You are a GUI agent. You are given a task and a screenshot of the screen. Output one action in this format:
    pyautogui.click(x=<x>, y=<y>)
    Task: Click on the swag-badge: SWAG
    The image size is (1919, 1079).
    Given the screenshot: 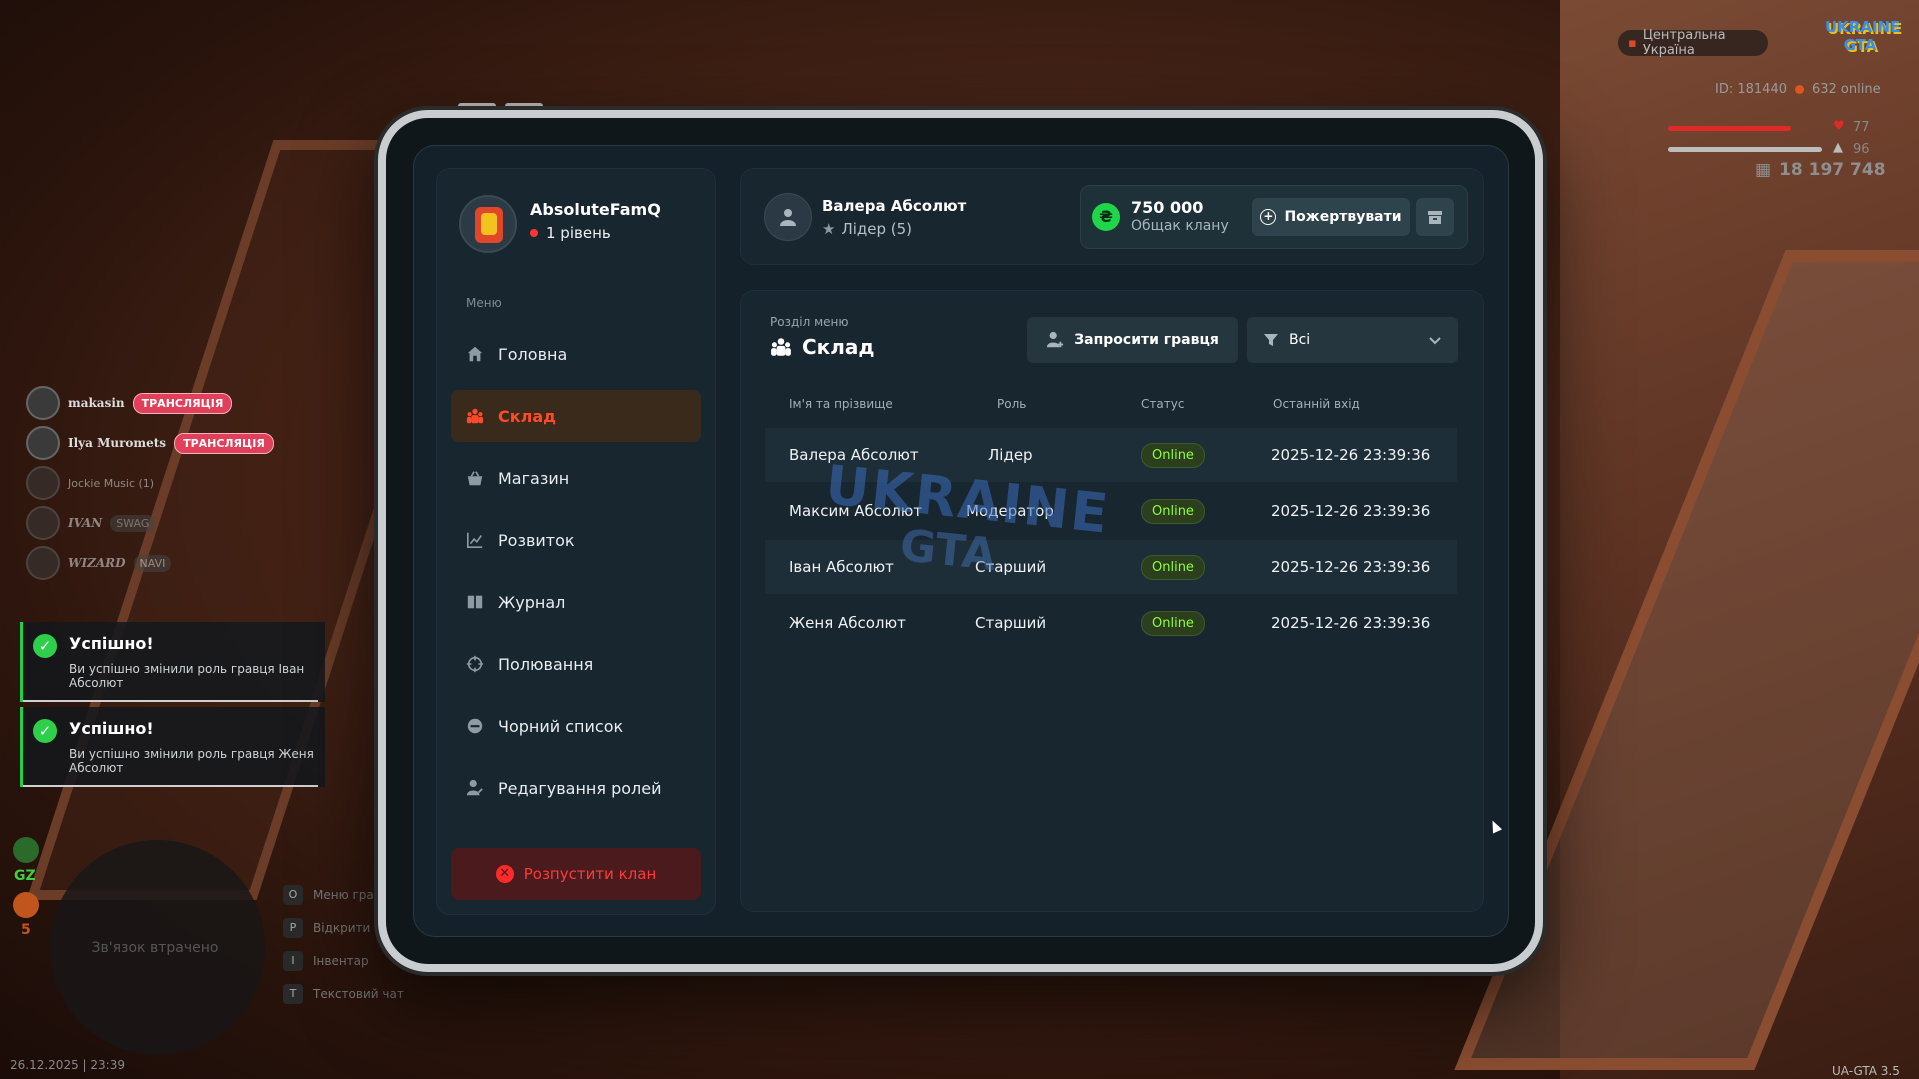 What is the action you would take?
    pyautogui.click(x=133, y=523)
    